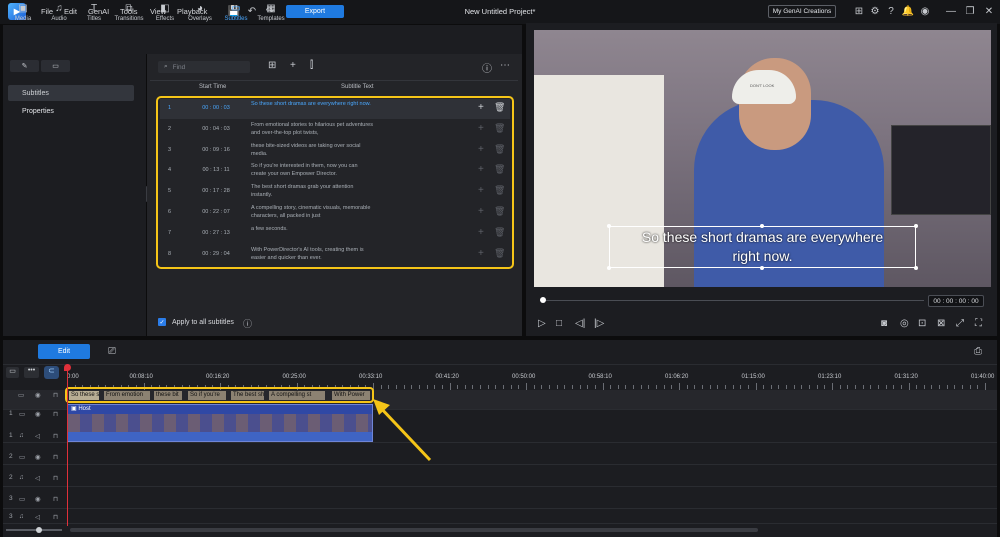  I want to click on horizontal-scrollbar, so click(414, 530).